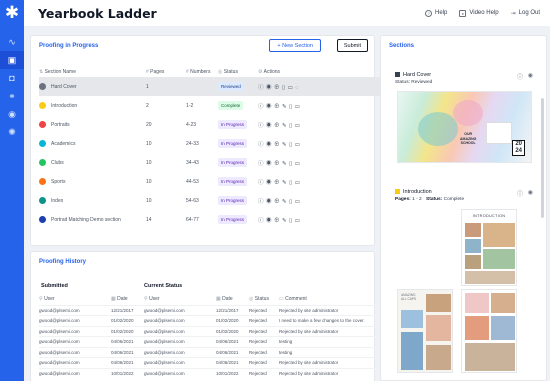 The width and height of the screenshot is (550, 381). What do you see at coordinates (192, 162) in the screenshot?
I see `section-numbers: 34-43` at bounding box center [192, 162].